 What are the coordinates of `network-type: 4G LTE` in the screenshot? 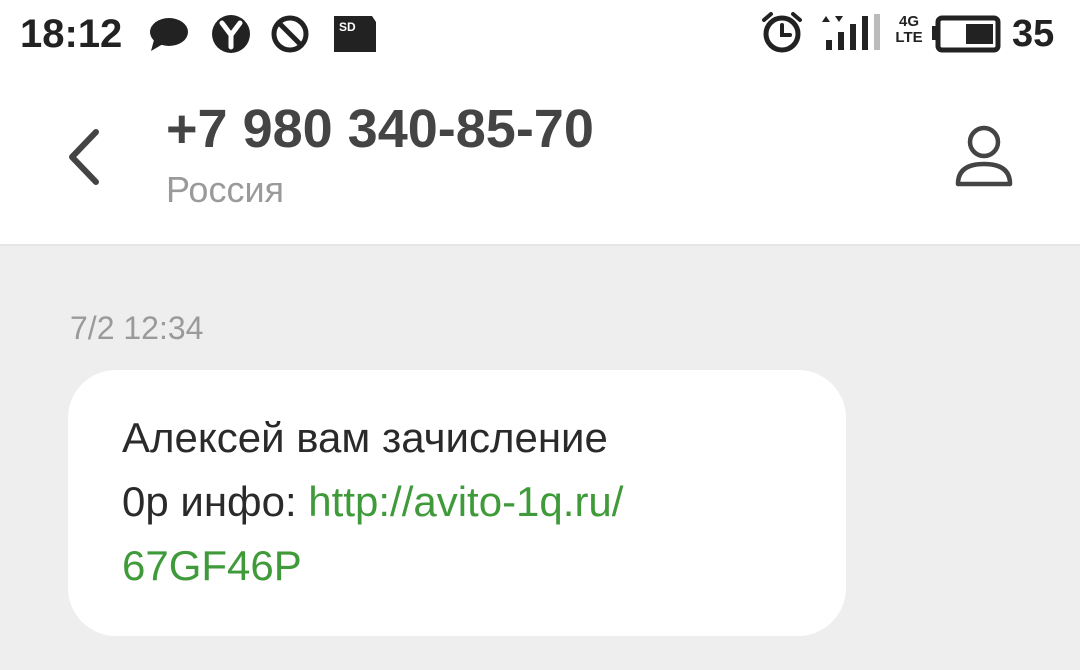 It's located at (909, 30).